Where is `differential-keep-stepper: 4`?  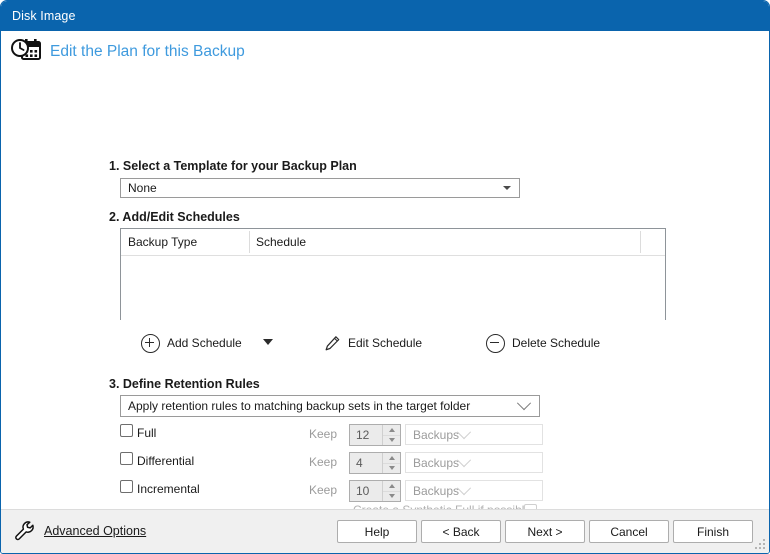
differential-keep-stepper: 4 is located at coordinates (375, 463).